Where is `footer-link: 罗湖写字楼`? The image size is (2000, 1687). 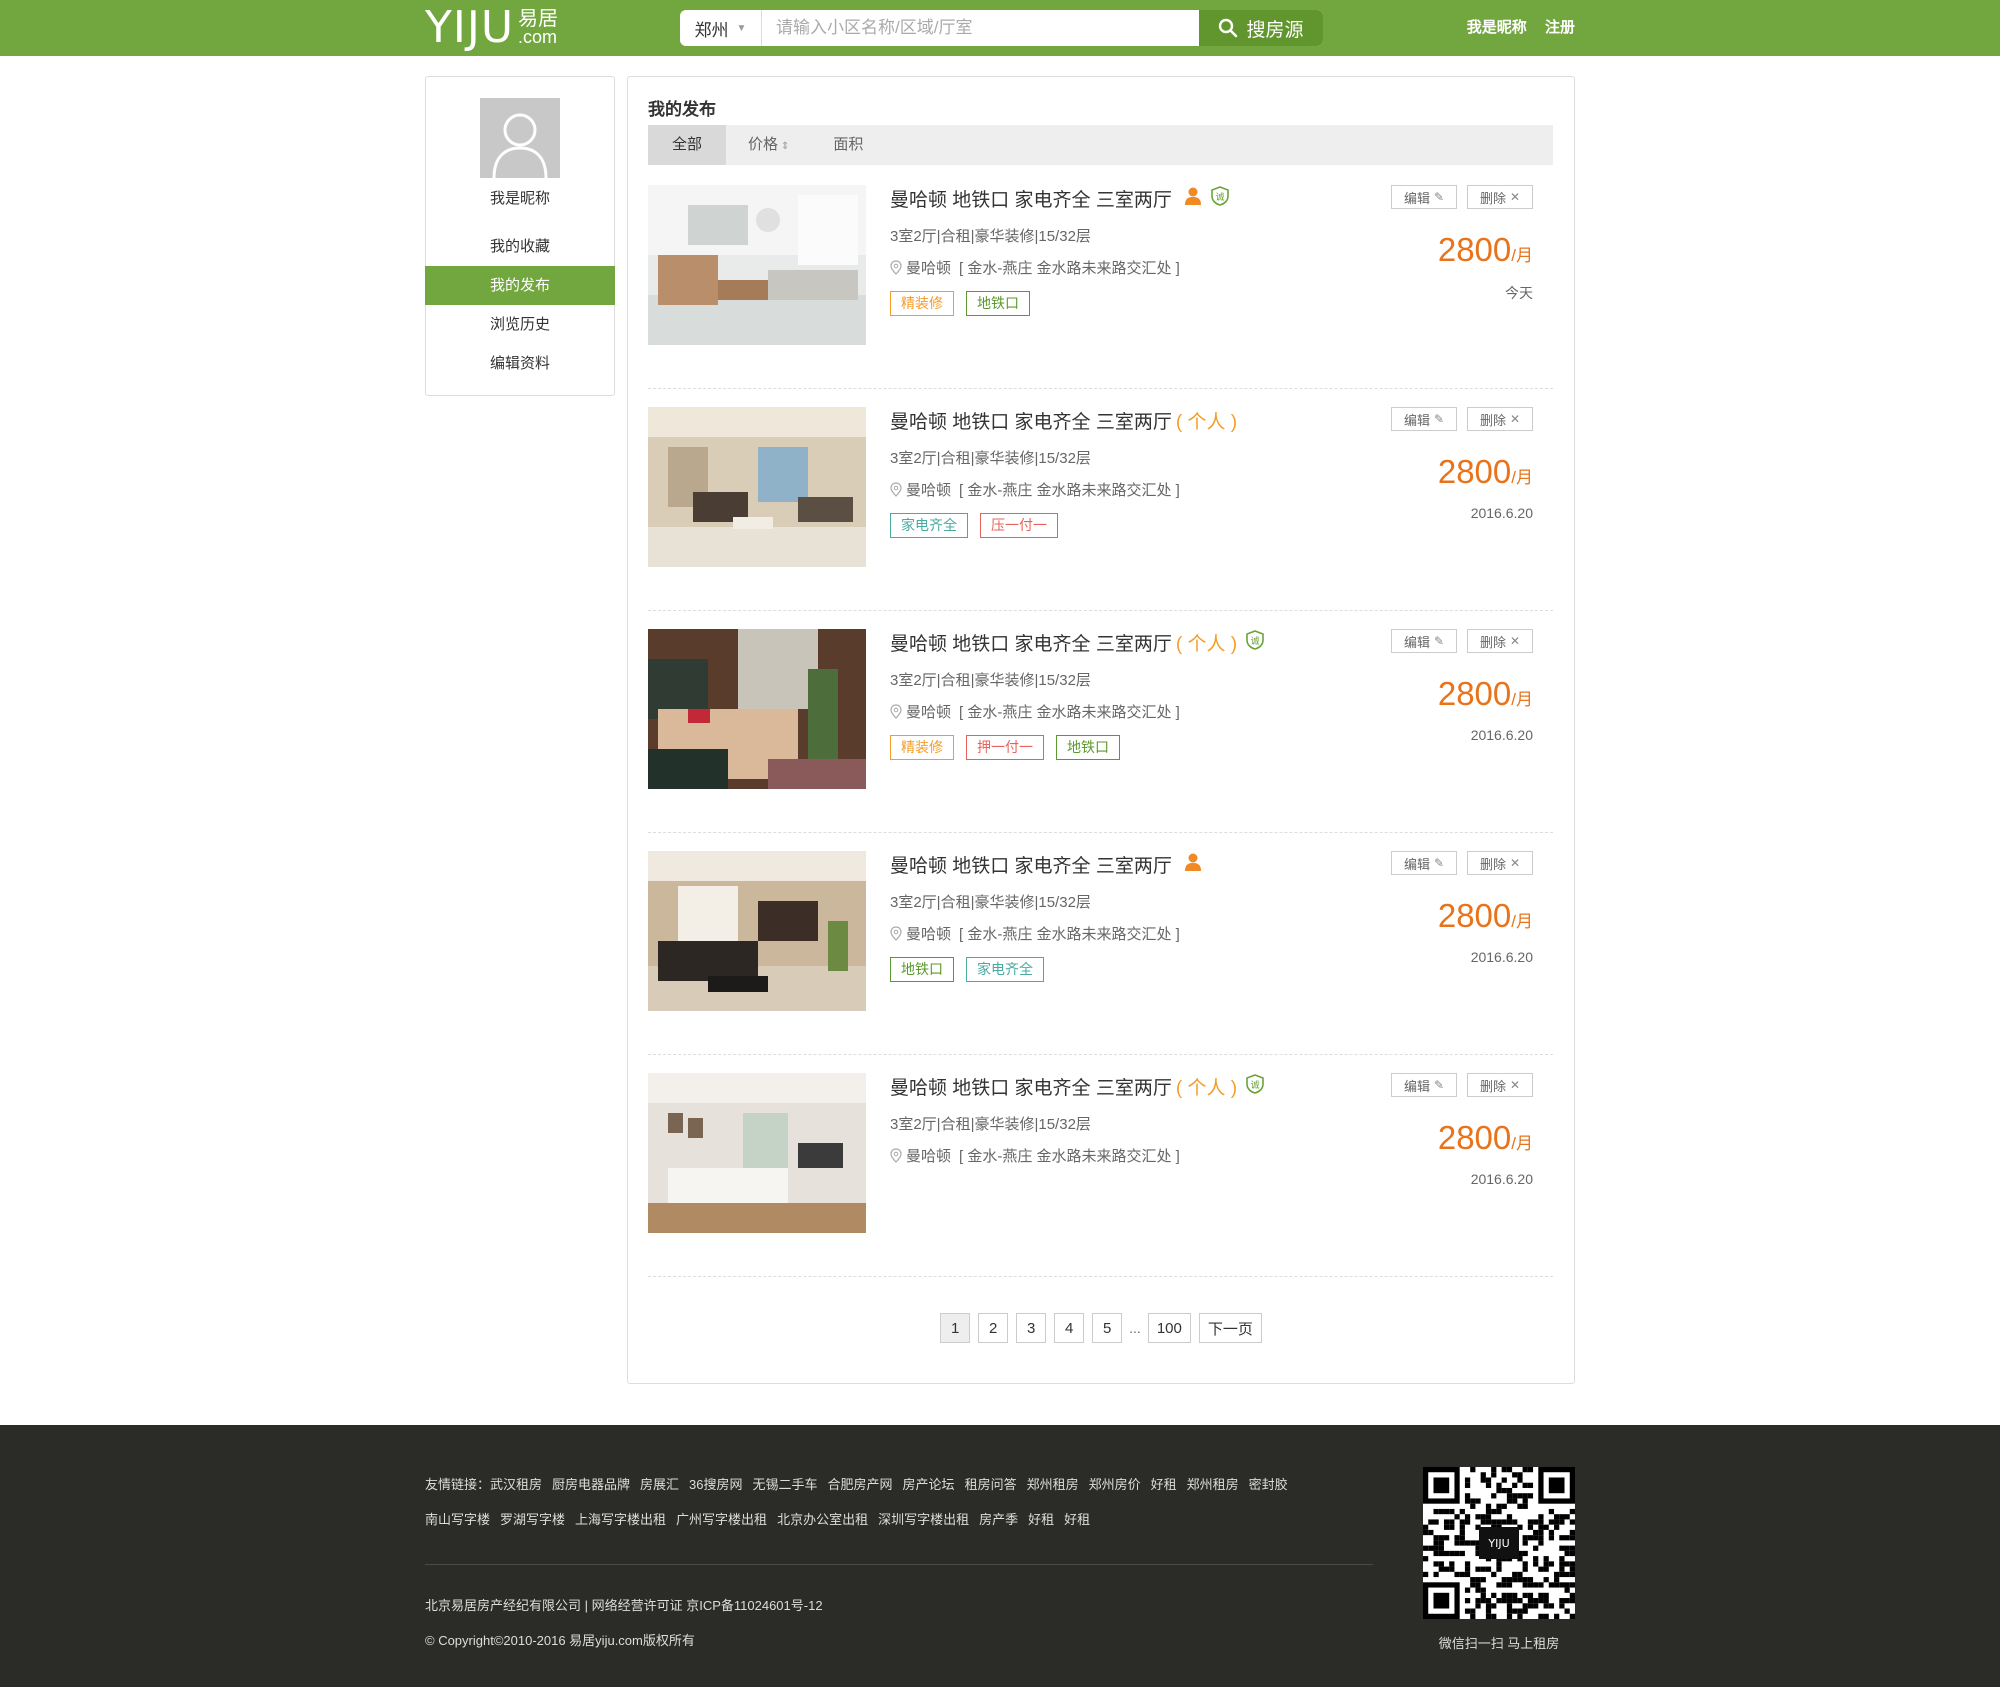 footer-link: 罗湖写字楼 is located at coordinates (532, 1519).